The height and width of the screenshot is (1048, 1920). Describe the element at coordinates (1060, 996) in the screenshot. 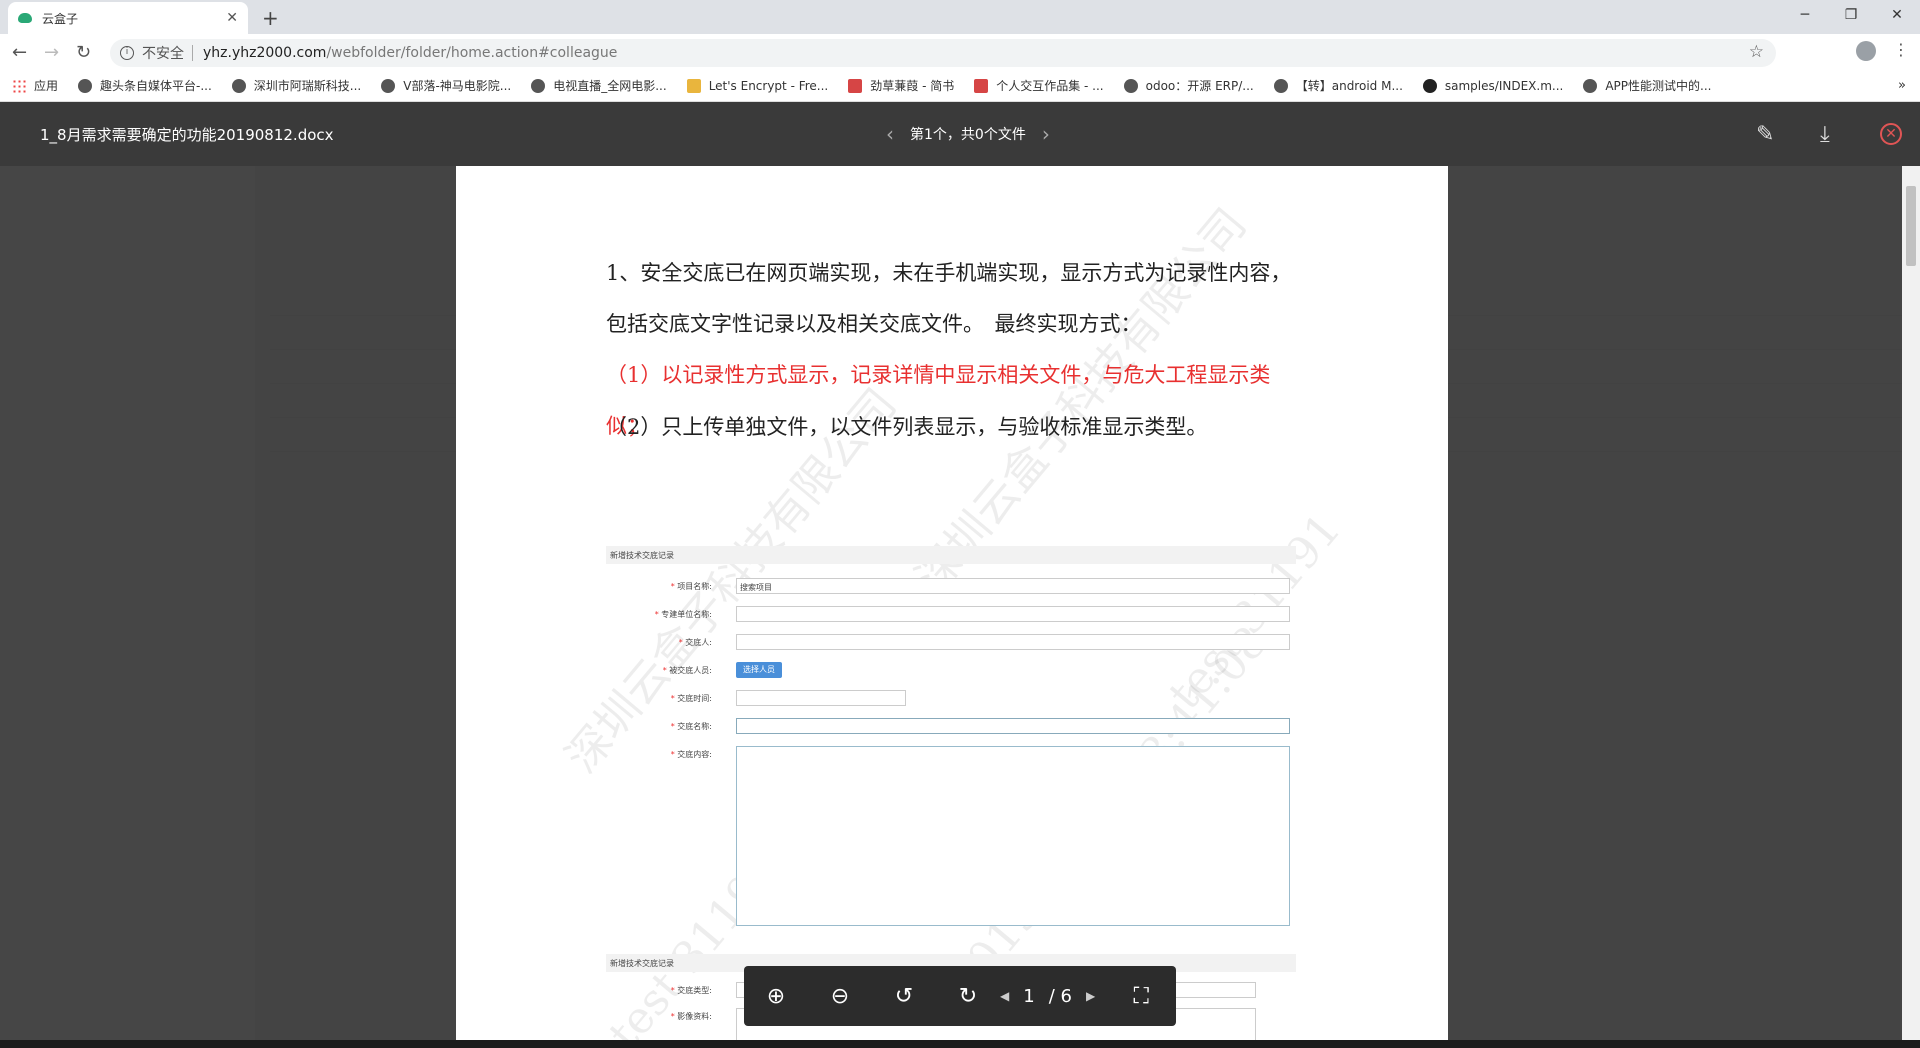

I see `page-total: / 6` at that location.